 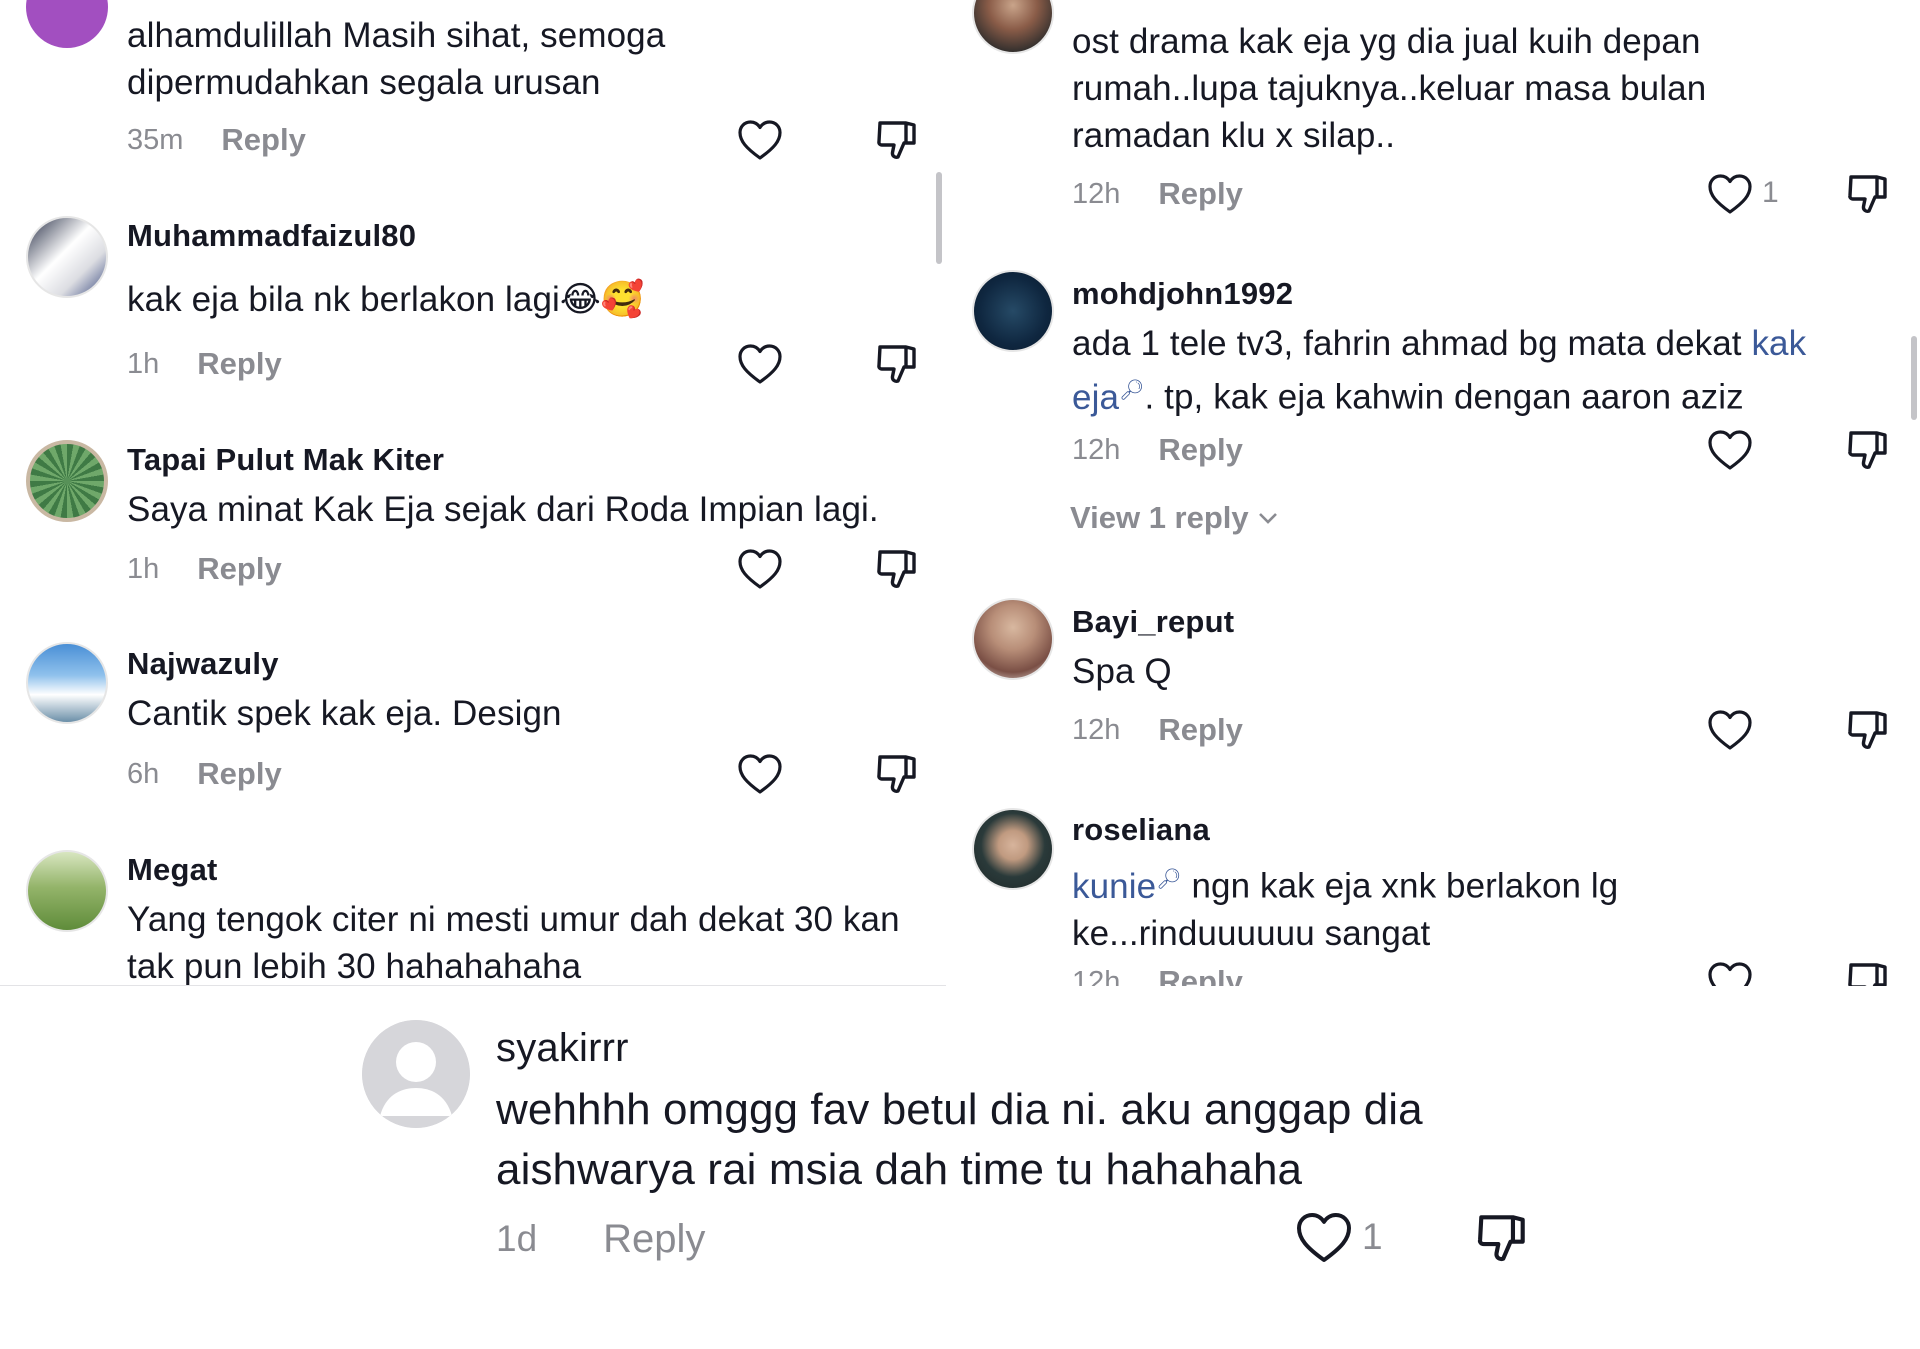 What do you see at coordinates (155, 139) in the screenshot?
I see `comment-time: 35m` at bounding box center [155, 139].